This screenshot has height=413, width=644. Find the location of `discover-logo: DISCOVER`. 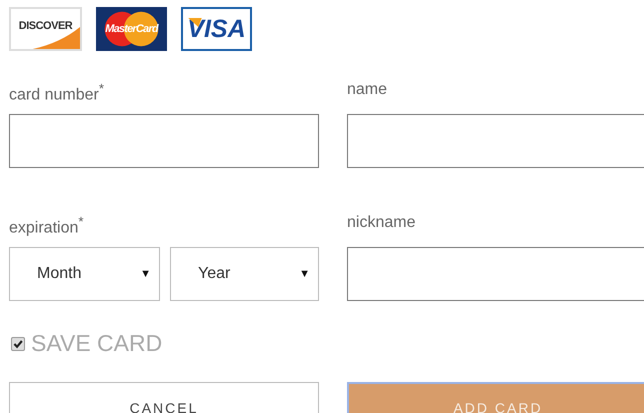

discover-logo: DISCOVER is located at coordinates (45, 29).